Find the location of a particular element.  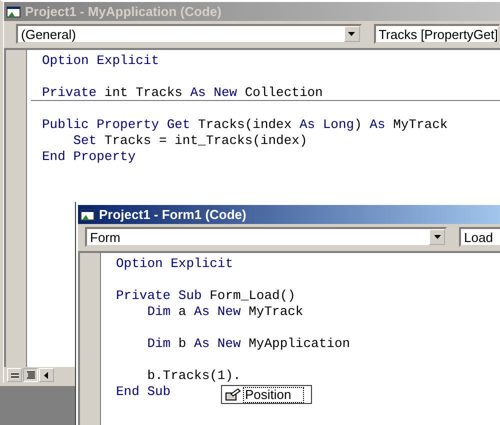

full-module-view-icon is located at coordinates (30, 375).